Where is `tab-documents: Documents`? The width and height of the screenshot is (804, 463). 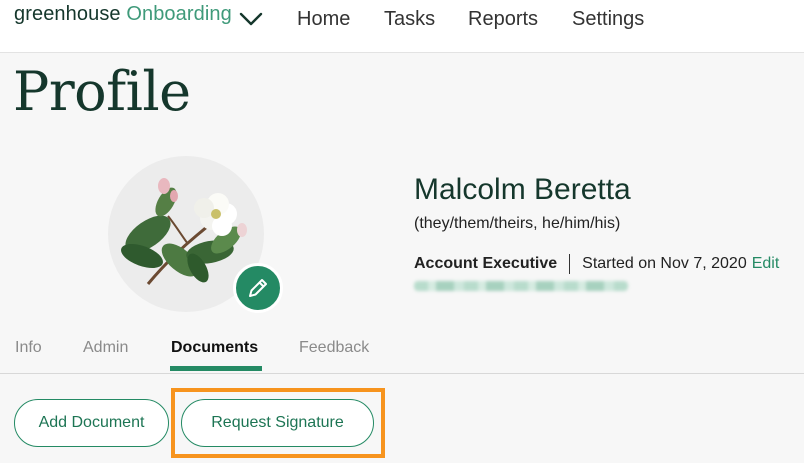
tab-documents: Documents is located at coordinates (214, 348).